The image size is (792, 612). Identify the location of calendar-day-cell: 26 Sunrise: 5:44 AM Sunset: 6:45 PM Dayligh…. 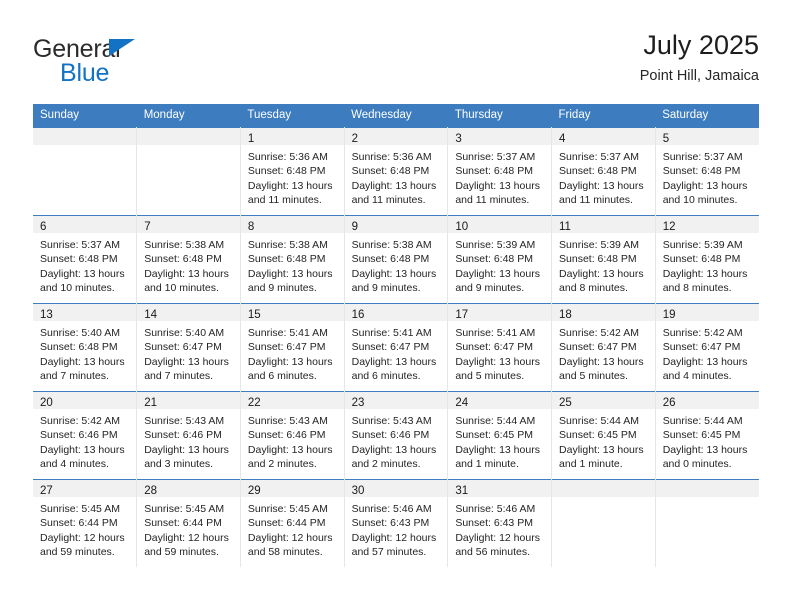
(707, 435).